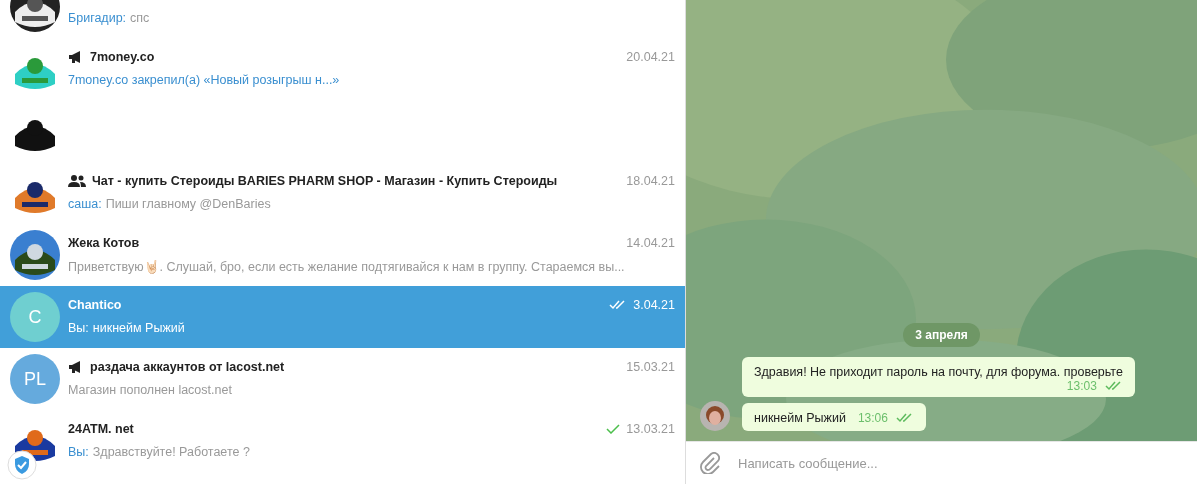 The height and width of the screenshot is (484, 1197). I want to click on message-preview: Магазин пополнен lacost.net, so click(150, 391).